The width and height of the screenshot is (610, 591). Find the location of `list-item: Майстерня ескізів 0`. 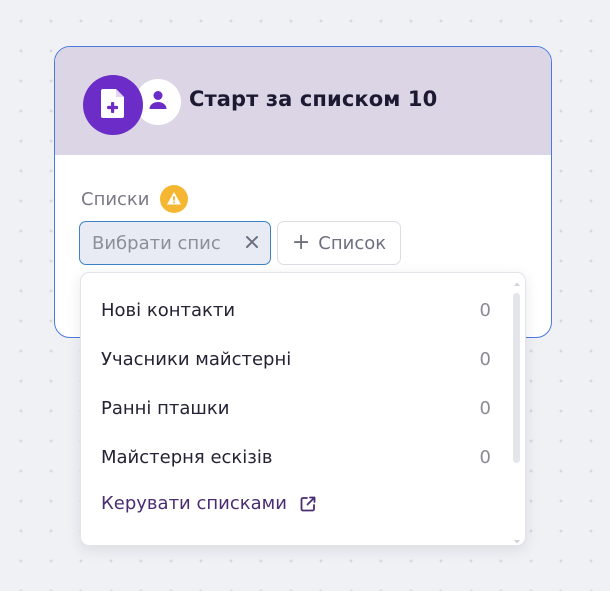

list-item: Майстерня ескізів 0 is located at coordinates (291, 457).